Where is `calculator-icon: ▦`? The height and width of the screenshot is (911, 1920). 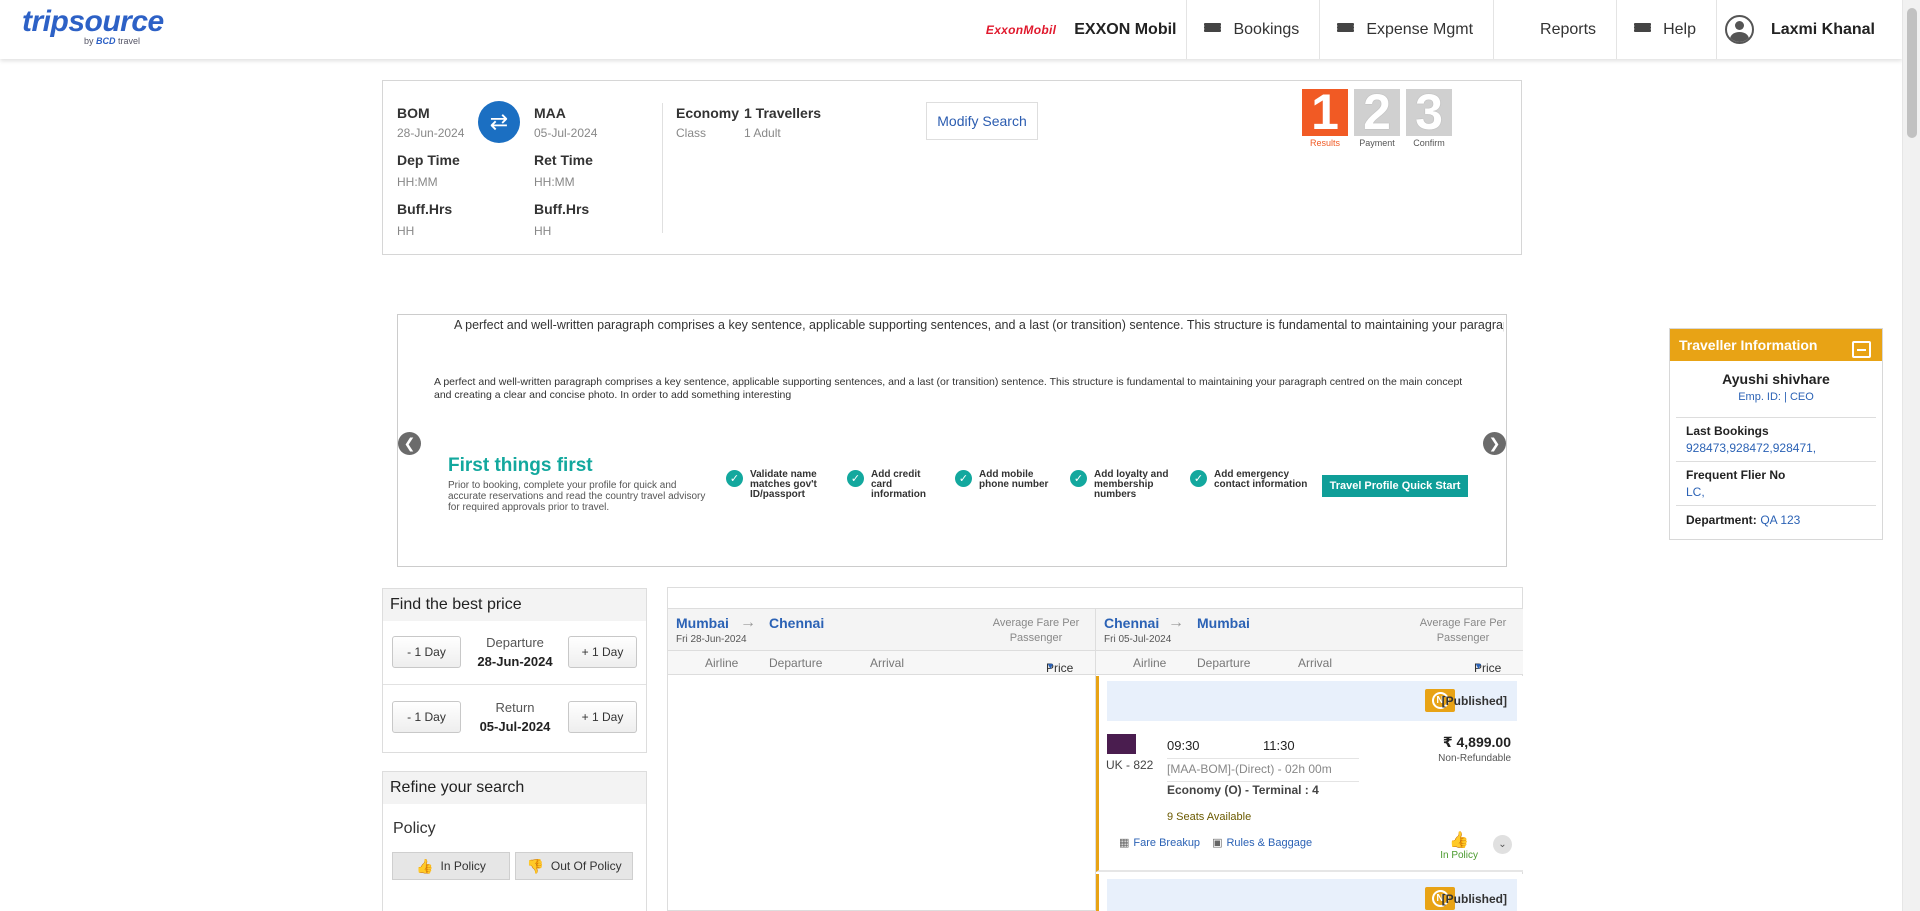 calculator-icon: ▦ is located at coordinates (1124, 843).